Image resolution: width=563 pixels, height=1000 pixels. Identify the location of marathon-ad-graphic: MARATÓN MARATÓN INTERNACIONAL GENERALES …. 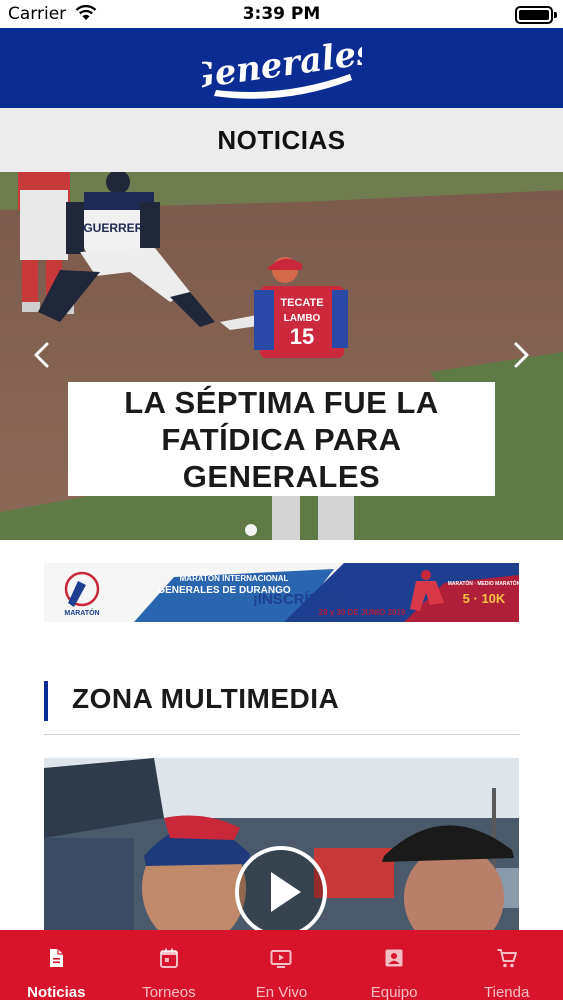
(281, 592).